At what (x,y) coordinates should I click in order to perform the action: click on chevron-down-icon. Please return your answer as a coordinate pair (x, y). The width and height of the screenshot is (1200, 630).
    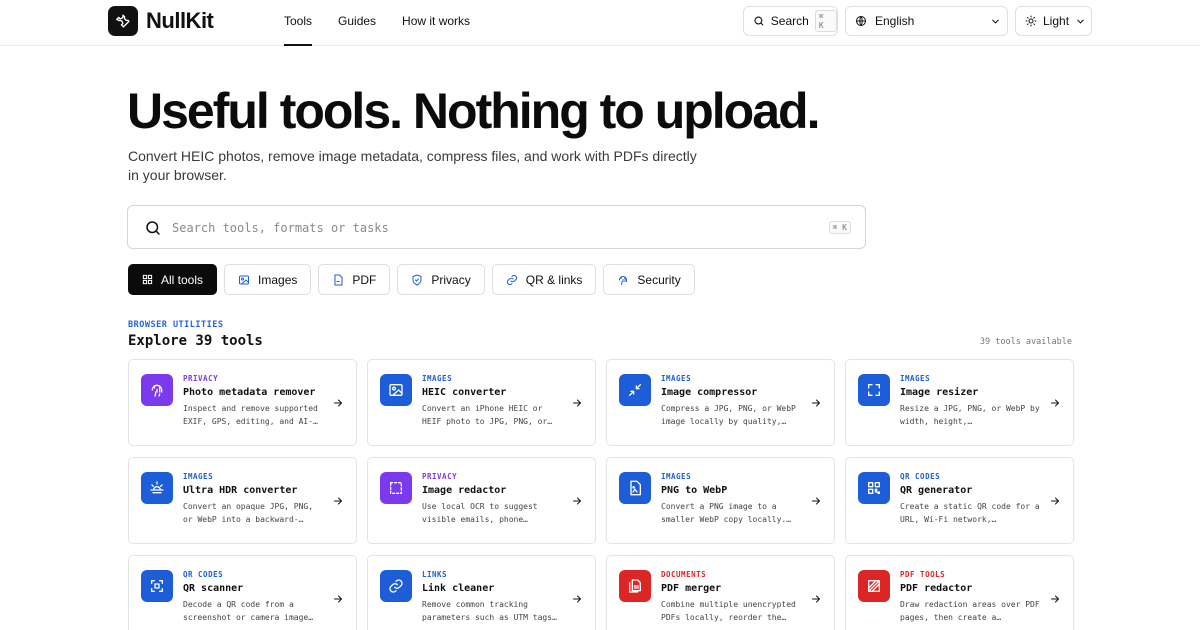
    Looking at the image, I should click on (1080, 21).